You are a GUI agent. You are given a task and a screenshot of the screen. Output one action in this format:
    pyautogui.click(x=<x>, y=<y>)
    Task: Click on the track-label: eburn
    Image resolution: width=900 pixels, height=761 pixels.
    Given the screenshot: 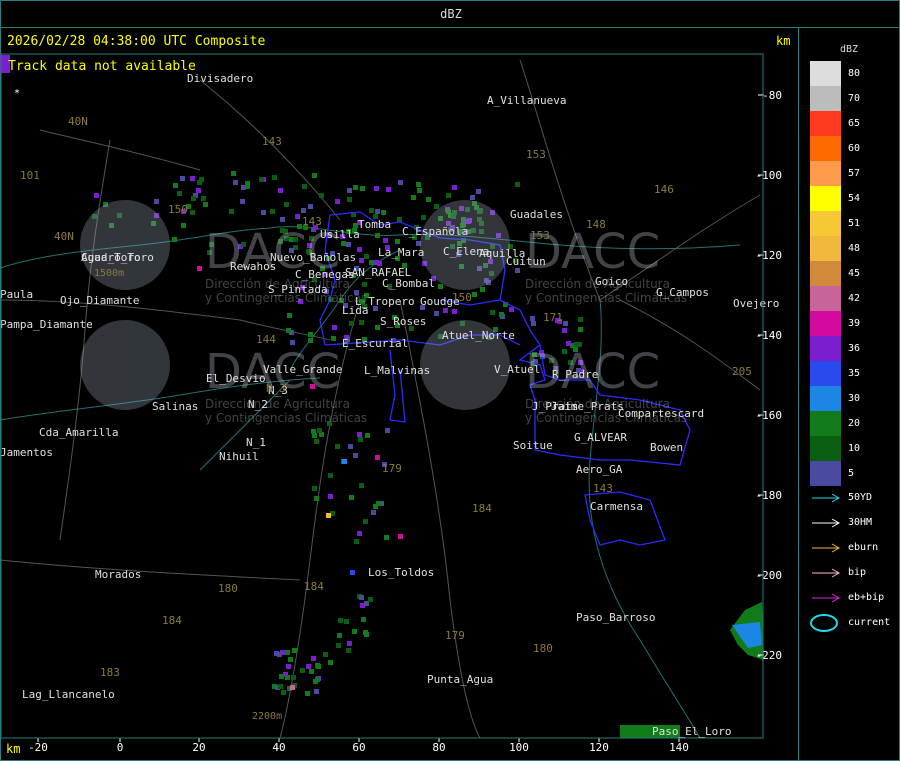 What is the action you would take?
    pyautogui.click(x=863, y=547)
    